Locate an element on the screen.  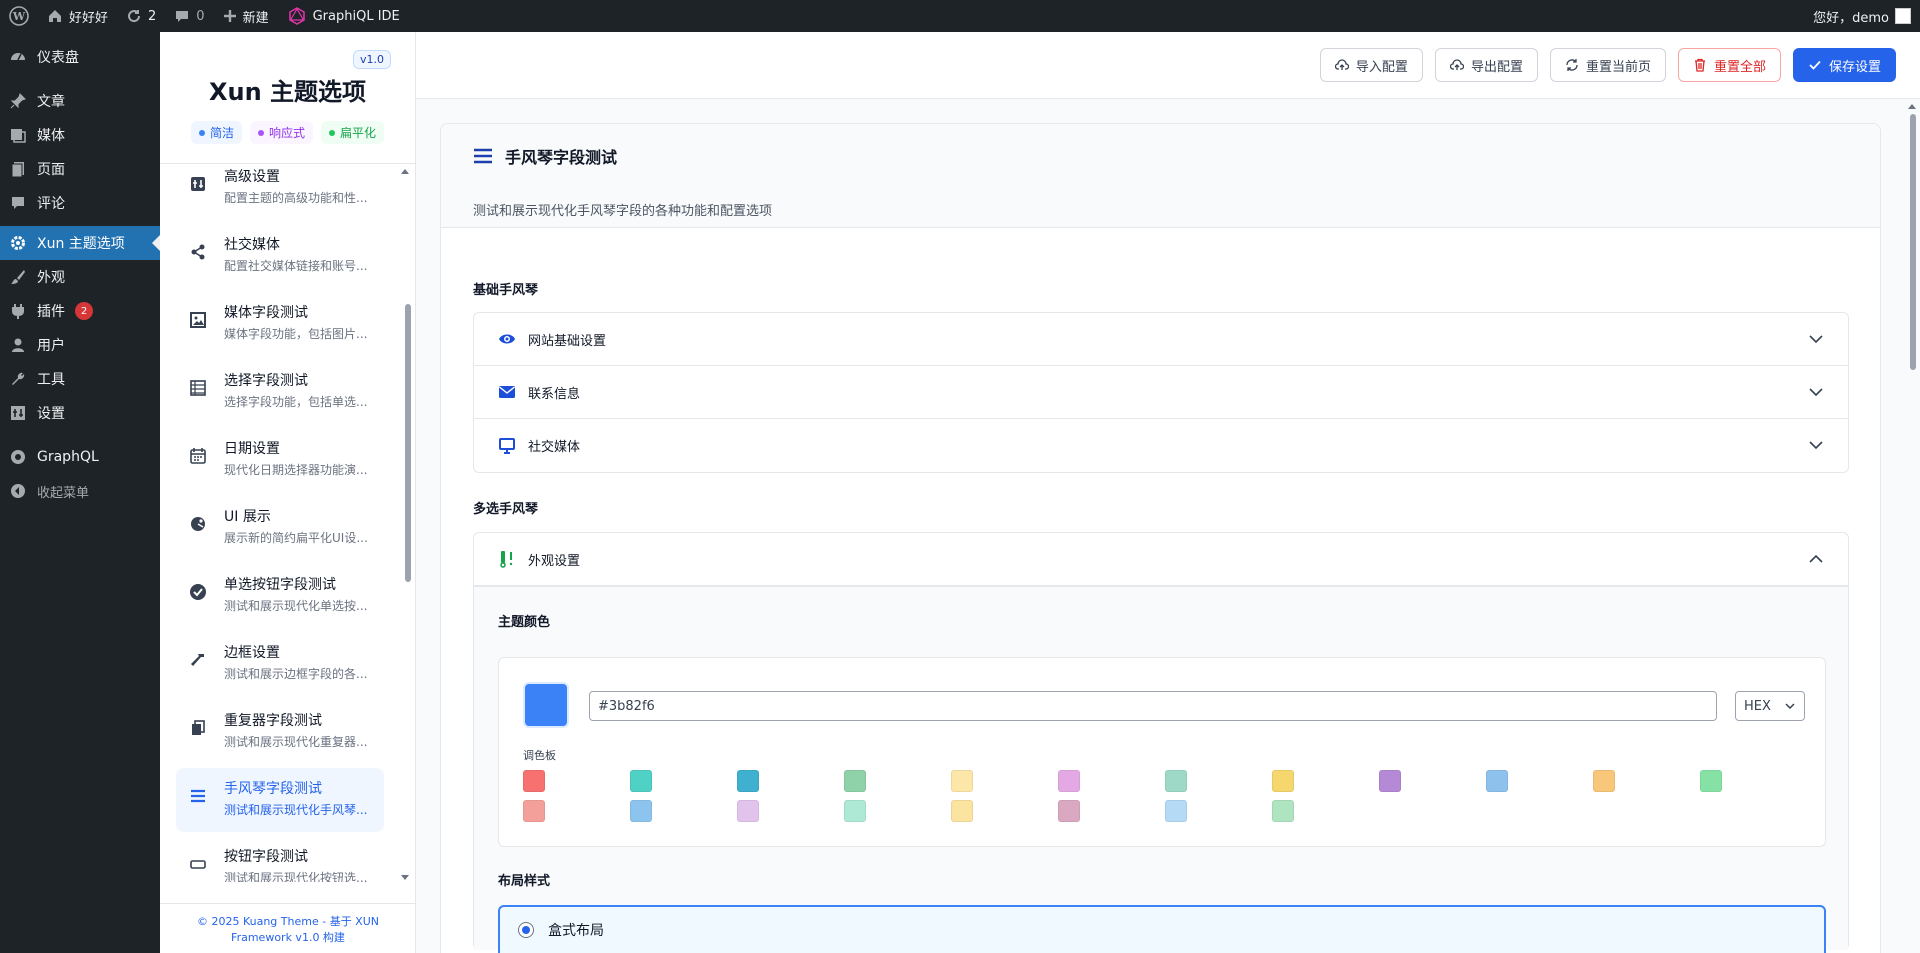
site-name-link: 好好好 is located at coordinates (77, 16).